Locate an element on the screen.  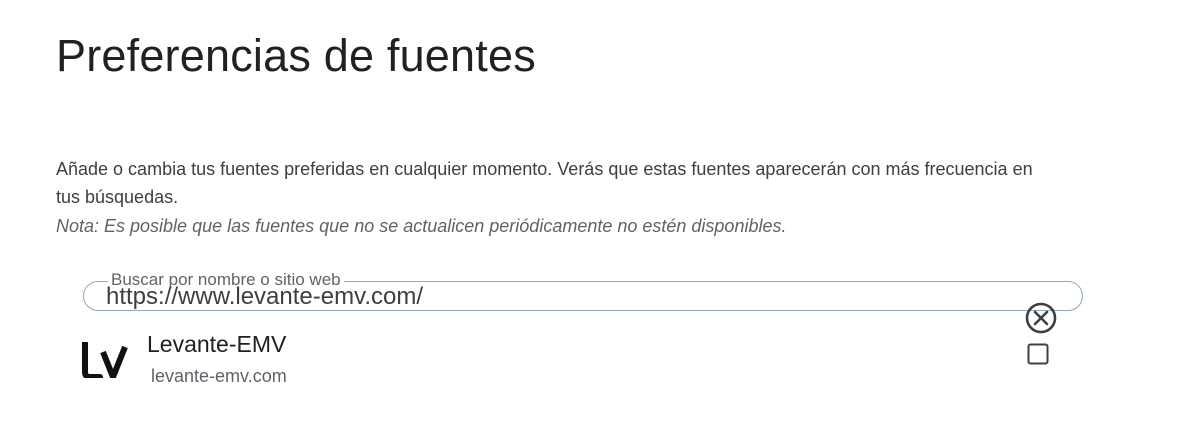
source-name: Levante-EMV is located at coordinates (217, 344).